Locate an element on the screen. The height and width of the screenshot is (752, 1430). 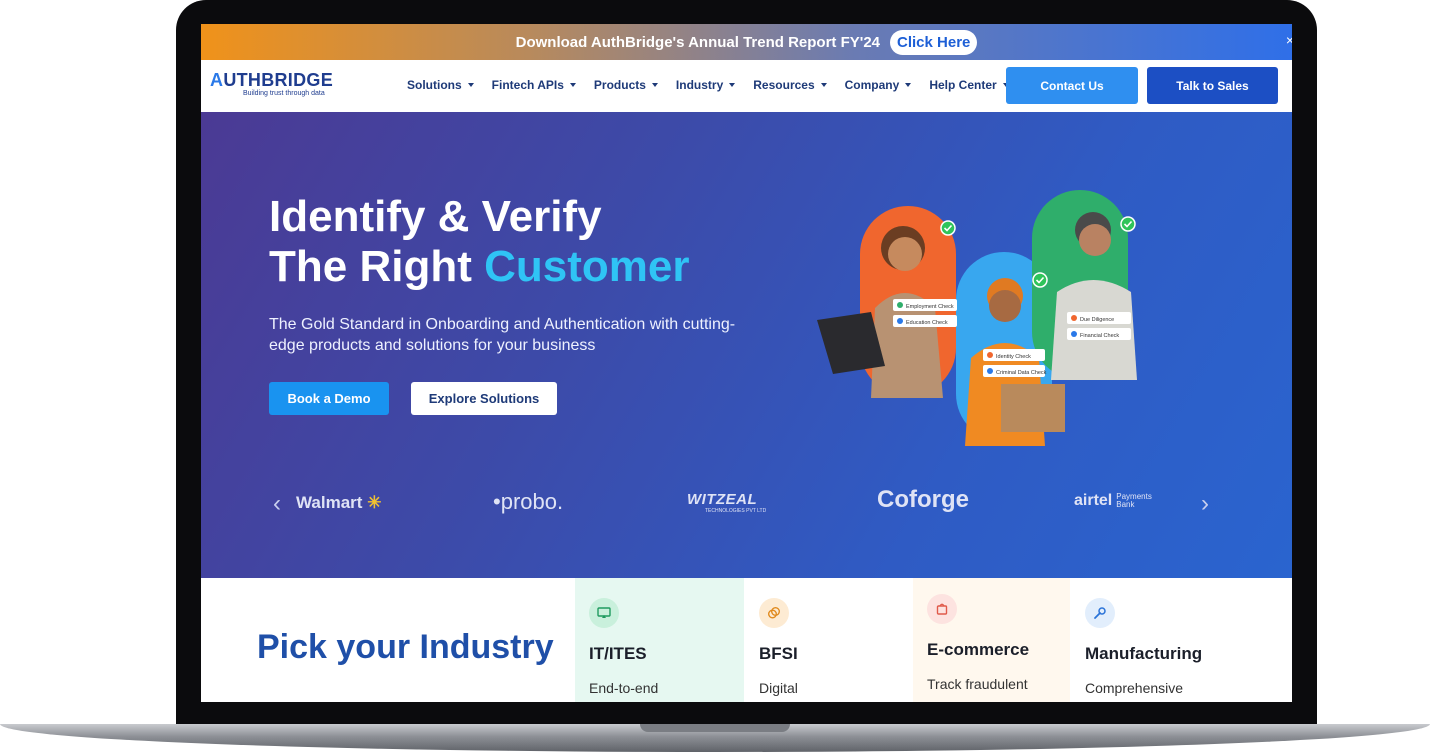
card-title: Manufacturing is located at coordinates (1144, 653).